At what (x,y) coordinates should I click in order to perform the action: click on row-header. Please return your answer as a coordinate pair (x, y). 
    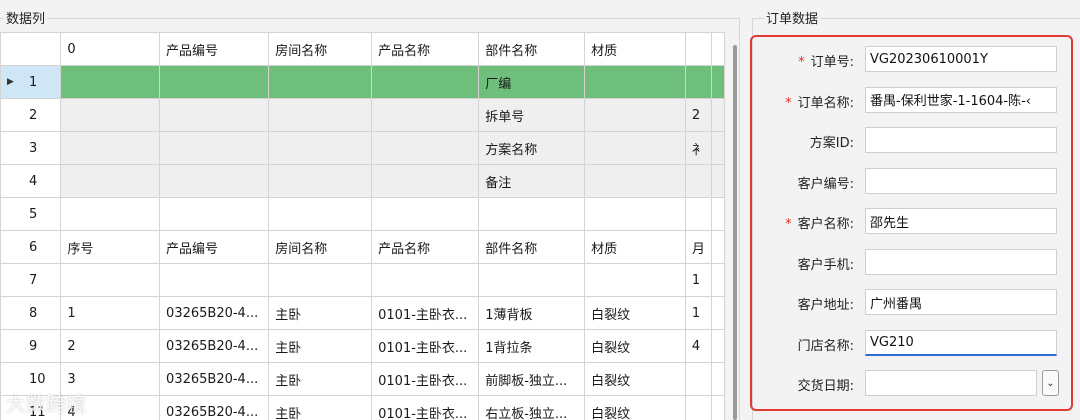
    Looking at the image, I should click on (31, 49).